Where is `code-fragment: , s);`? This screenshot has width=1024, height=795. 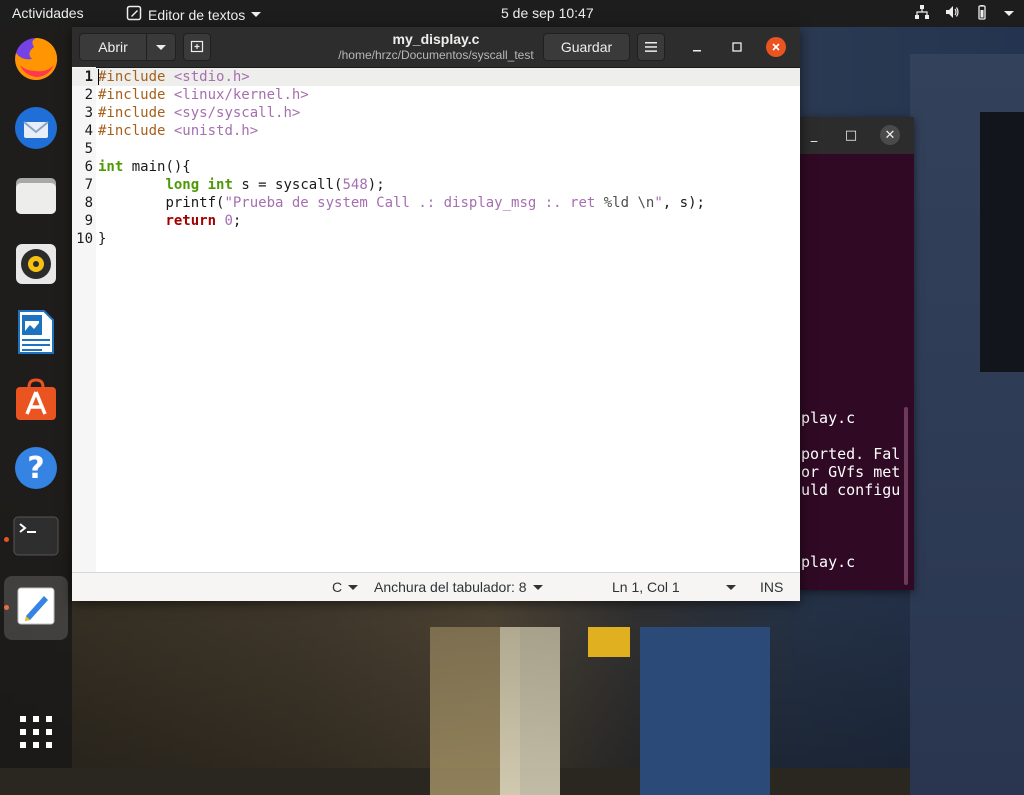
code-fragment: , s); is located at coordinates (683, 203).